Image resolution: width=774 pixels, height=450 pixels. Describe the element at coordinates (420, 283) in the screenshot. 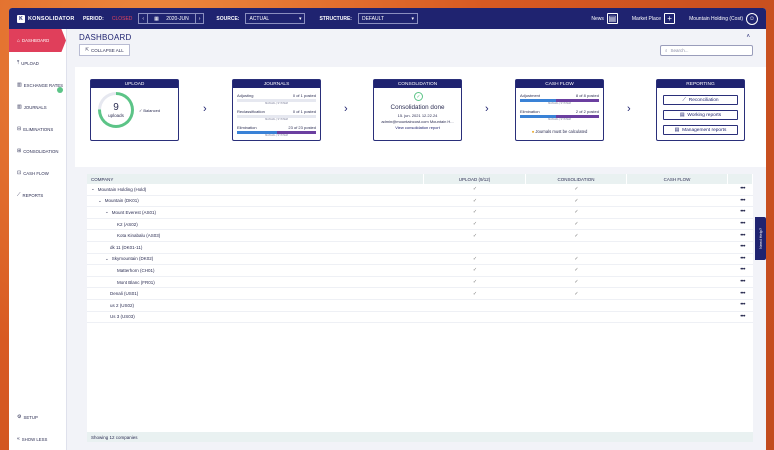

I see `table-row: Mont Blanc (FR01) ✓ ✓ •••` at that location.